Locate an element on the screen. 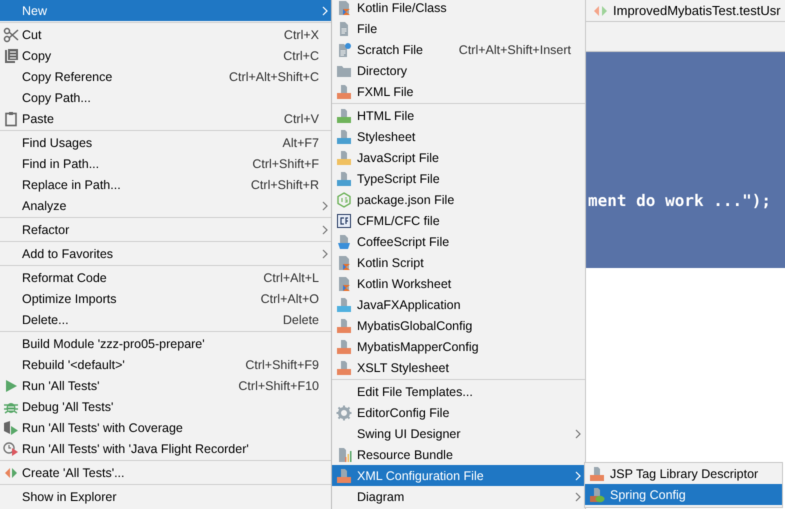 The image size is (785, 509). menu-item: MybatisMapperConfig is located at coordinates (458, 346).